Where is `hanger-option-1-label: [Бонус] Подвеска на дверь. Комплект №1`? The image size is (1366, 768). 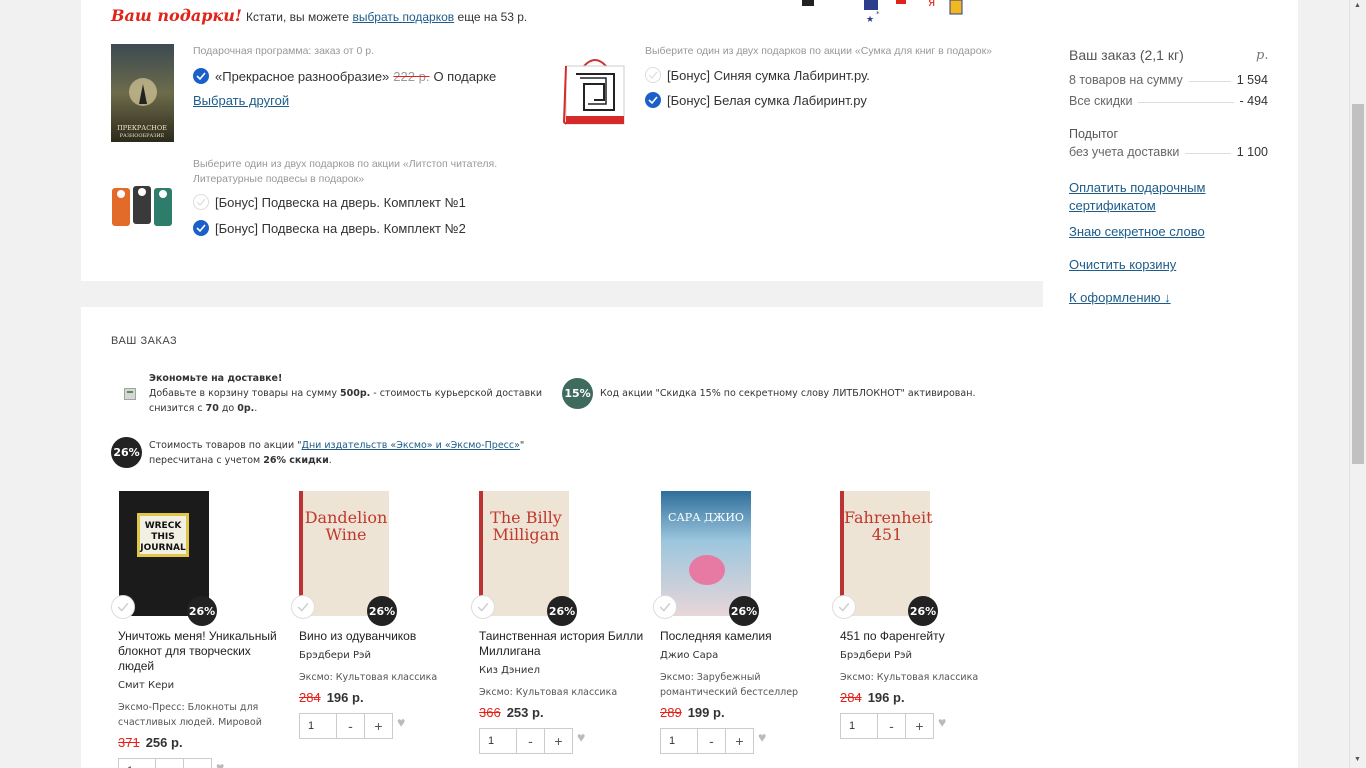 hanger-option-1-label: [Бонус] Подвеска на дверь. Комплект №1 is located at coordinates (340, 202).